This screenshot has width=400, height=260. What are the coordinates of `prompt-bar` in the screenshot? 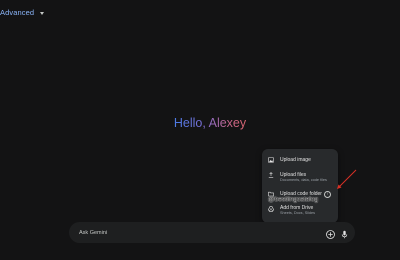 It's located at (212, 232).